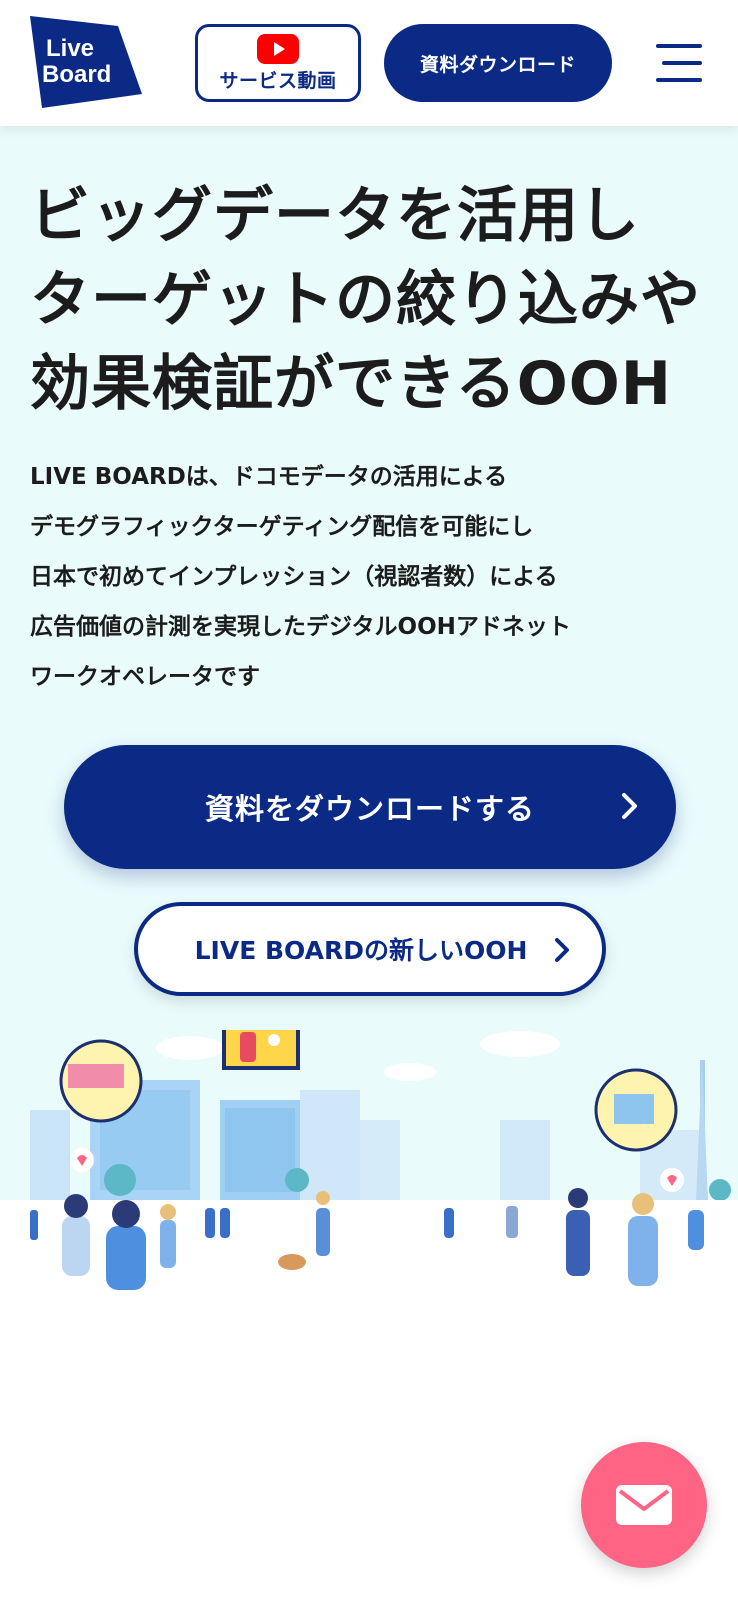  What do you see at coordinates (282, 527) in the screenshot?
I see `description-line: デモグラフィックターゲティング配信を可能にし` at bounding box center [282, 527].